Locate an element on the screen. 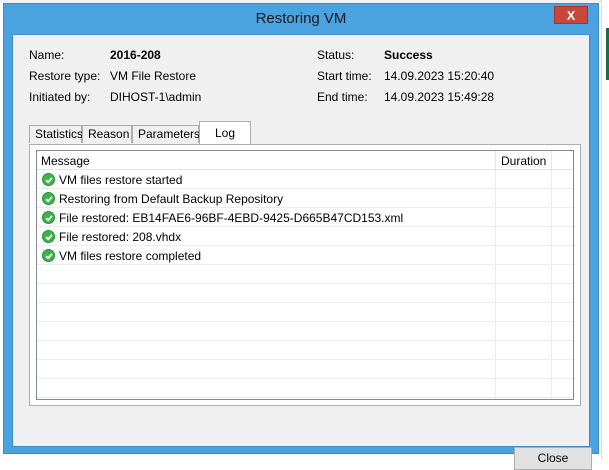  tab-log: Log is located at coordinates (225, 132).